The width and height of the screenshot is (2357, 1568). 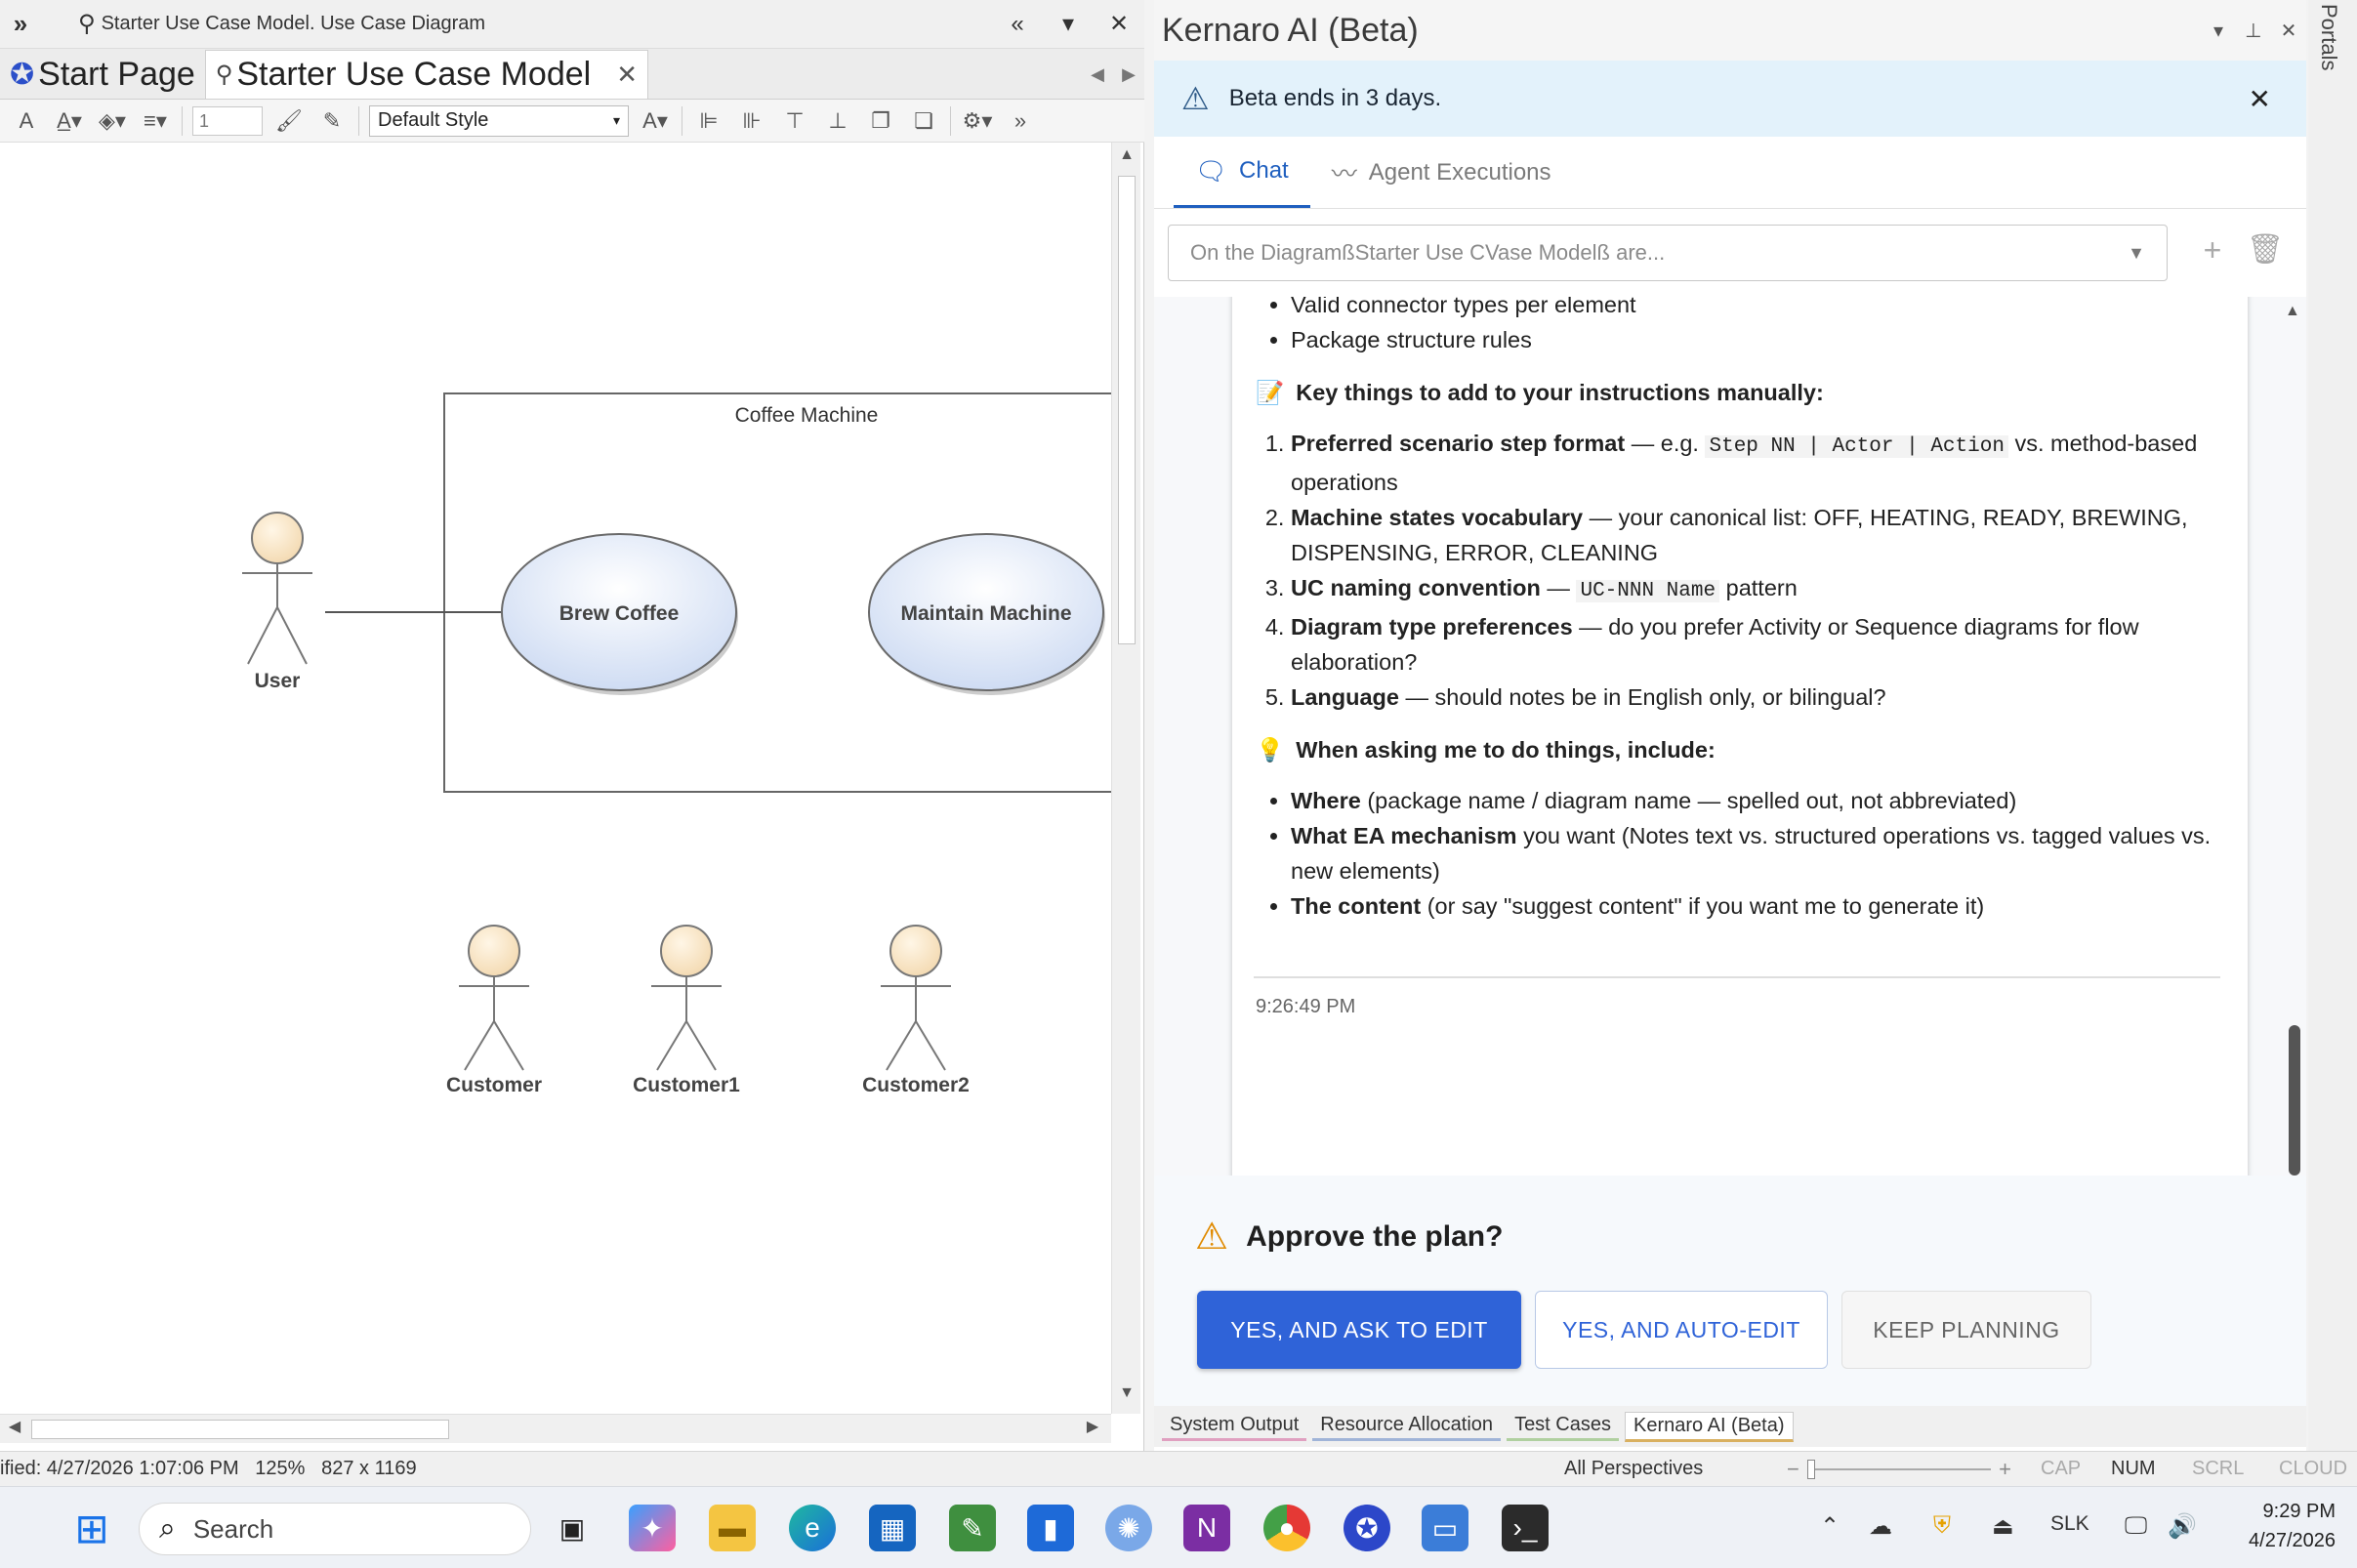 What do you see at coordinates (1830, 1526) in the screenshot?
I see `chevron-up-icon: ⌃` at bounding box center [1830, 1526].